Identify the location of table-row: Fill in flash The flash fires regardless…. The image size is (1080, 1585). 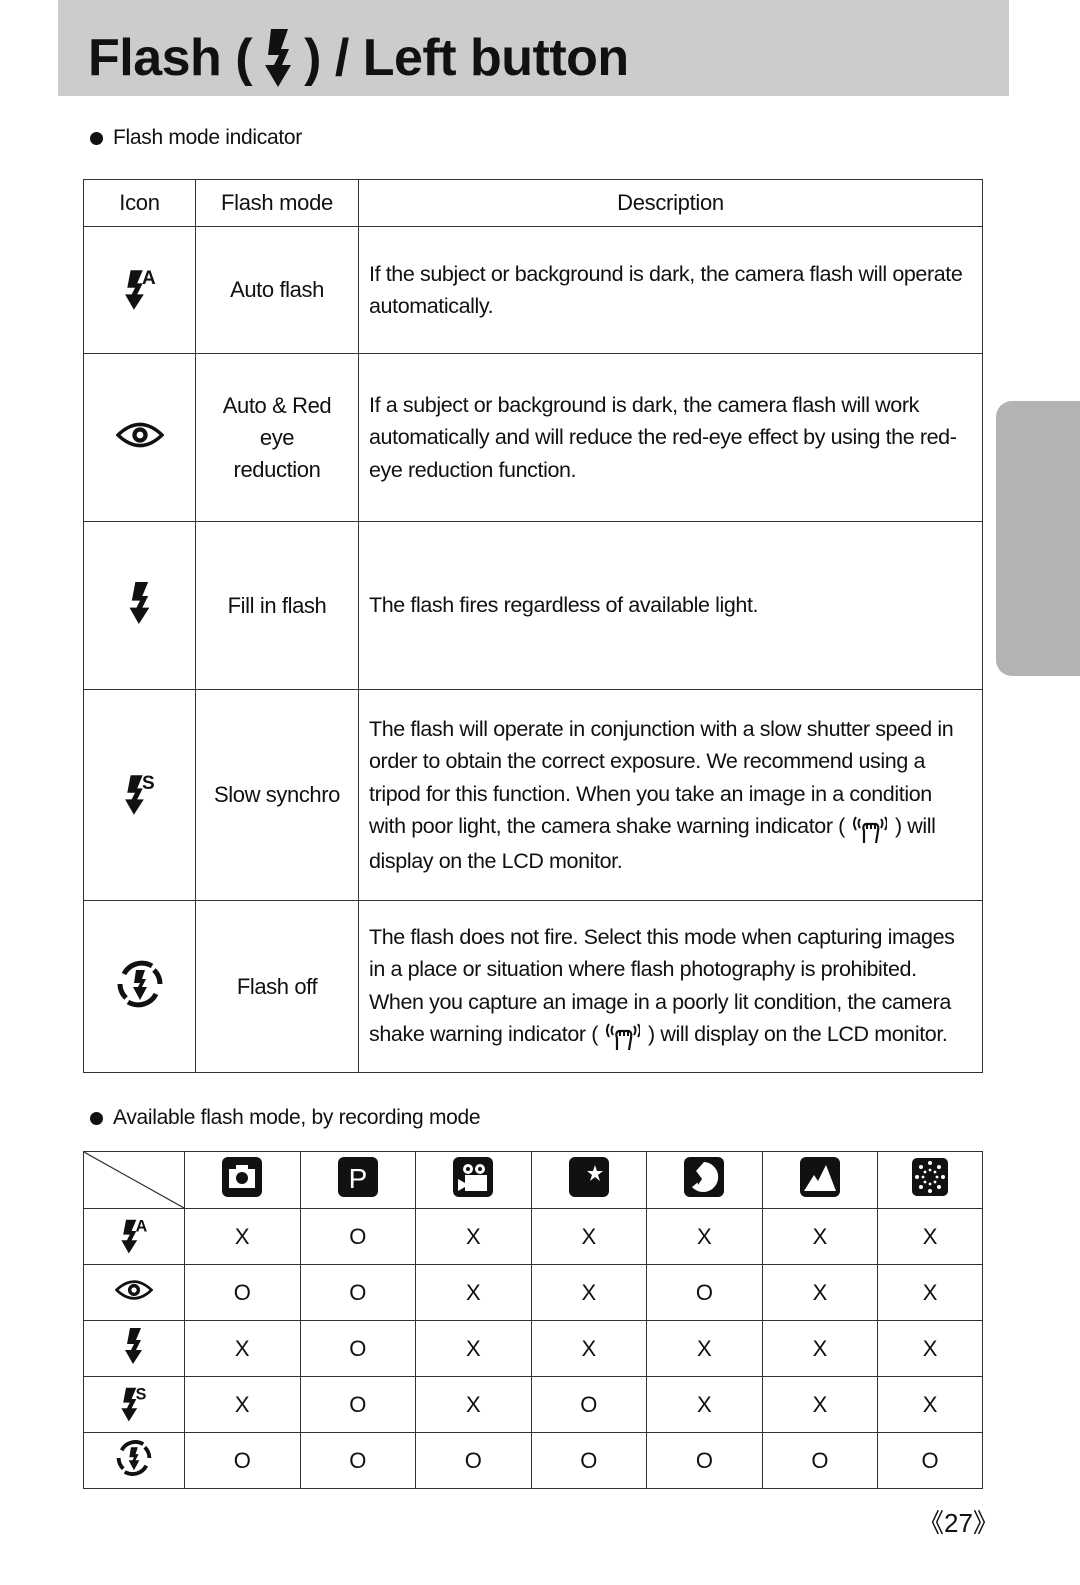
(533, 605).